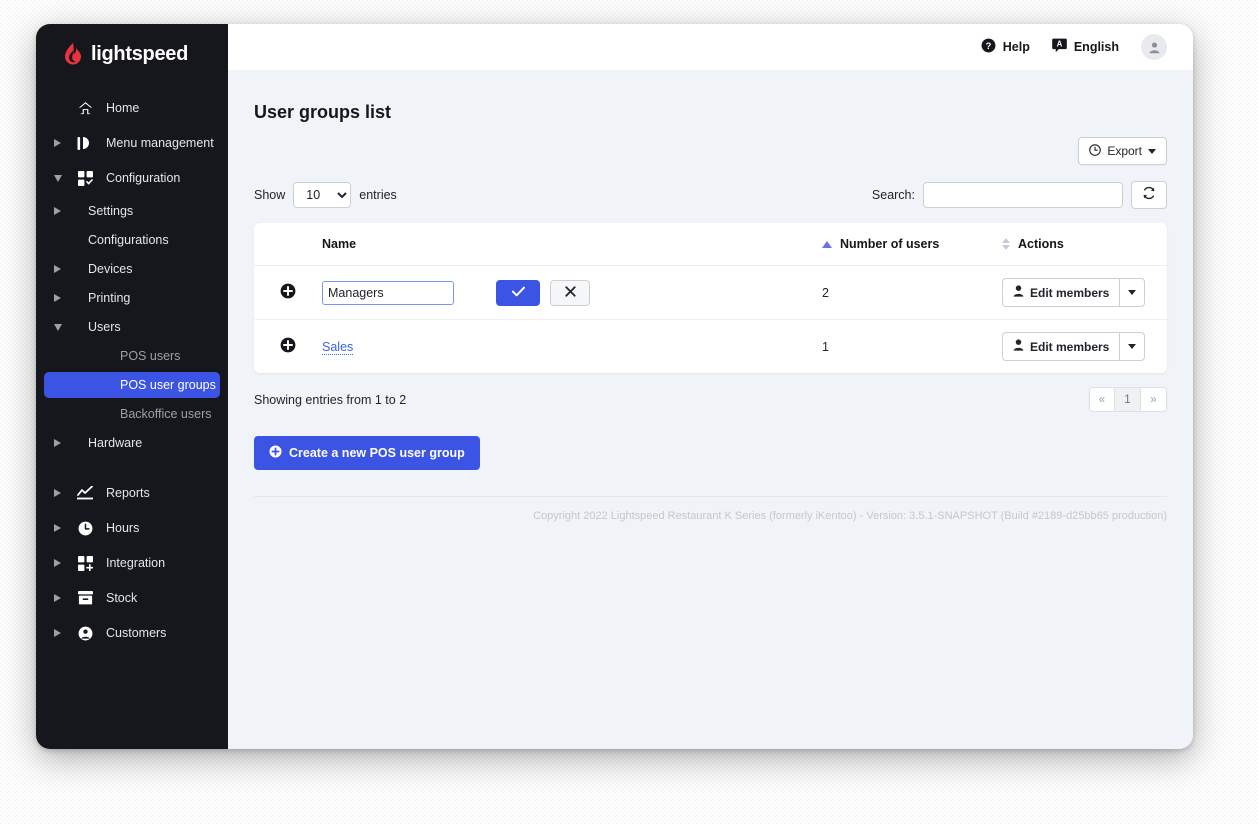 This screenshot has height=824, width=1258. I want to click on cancel-button, so click(570, 292).